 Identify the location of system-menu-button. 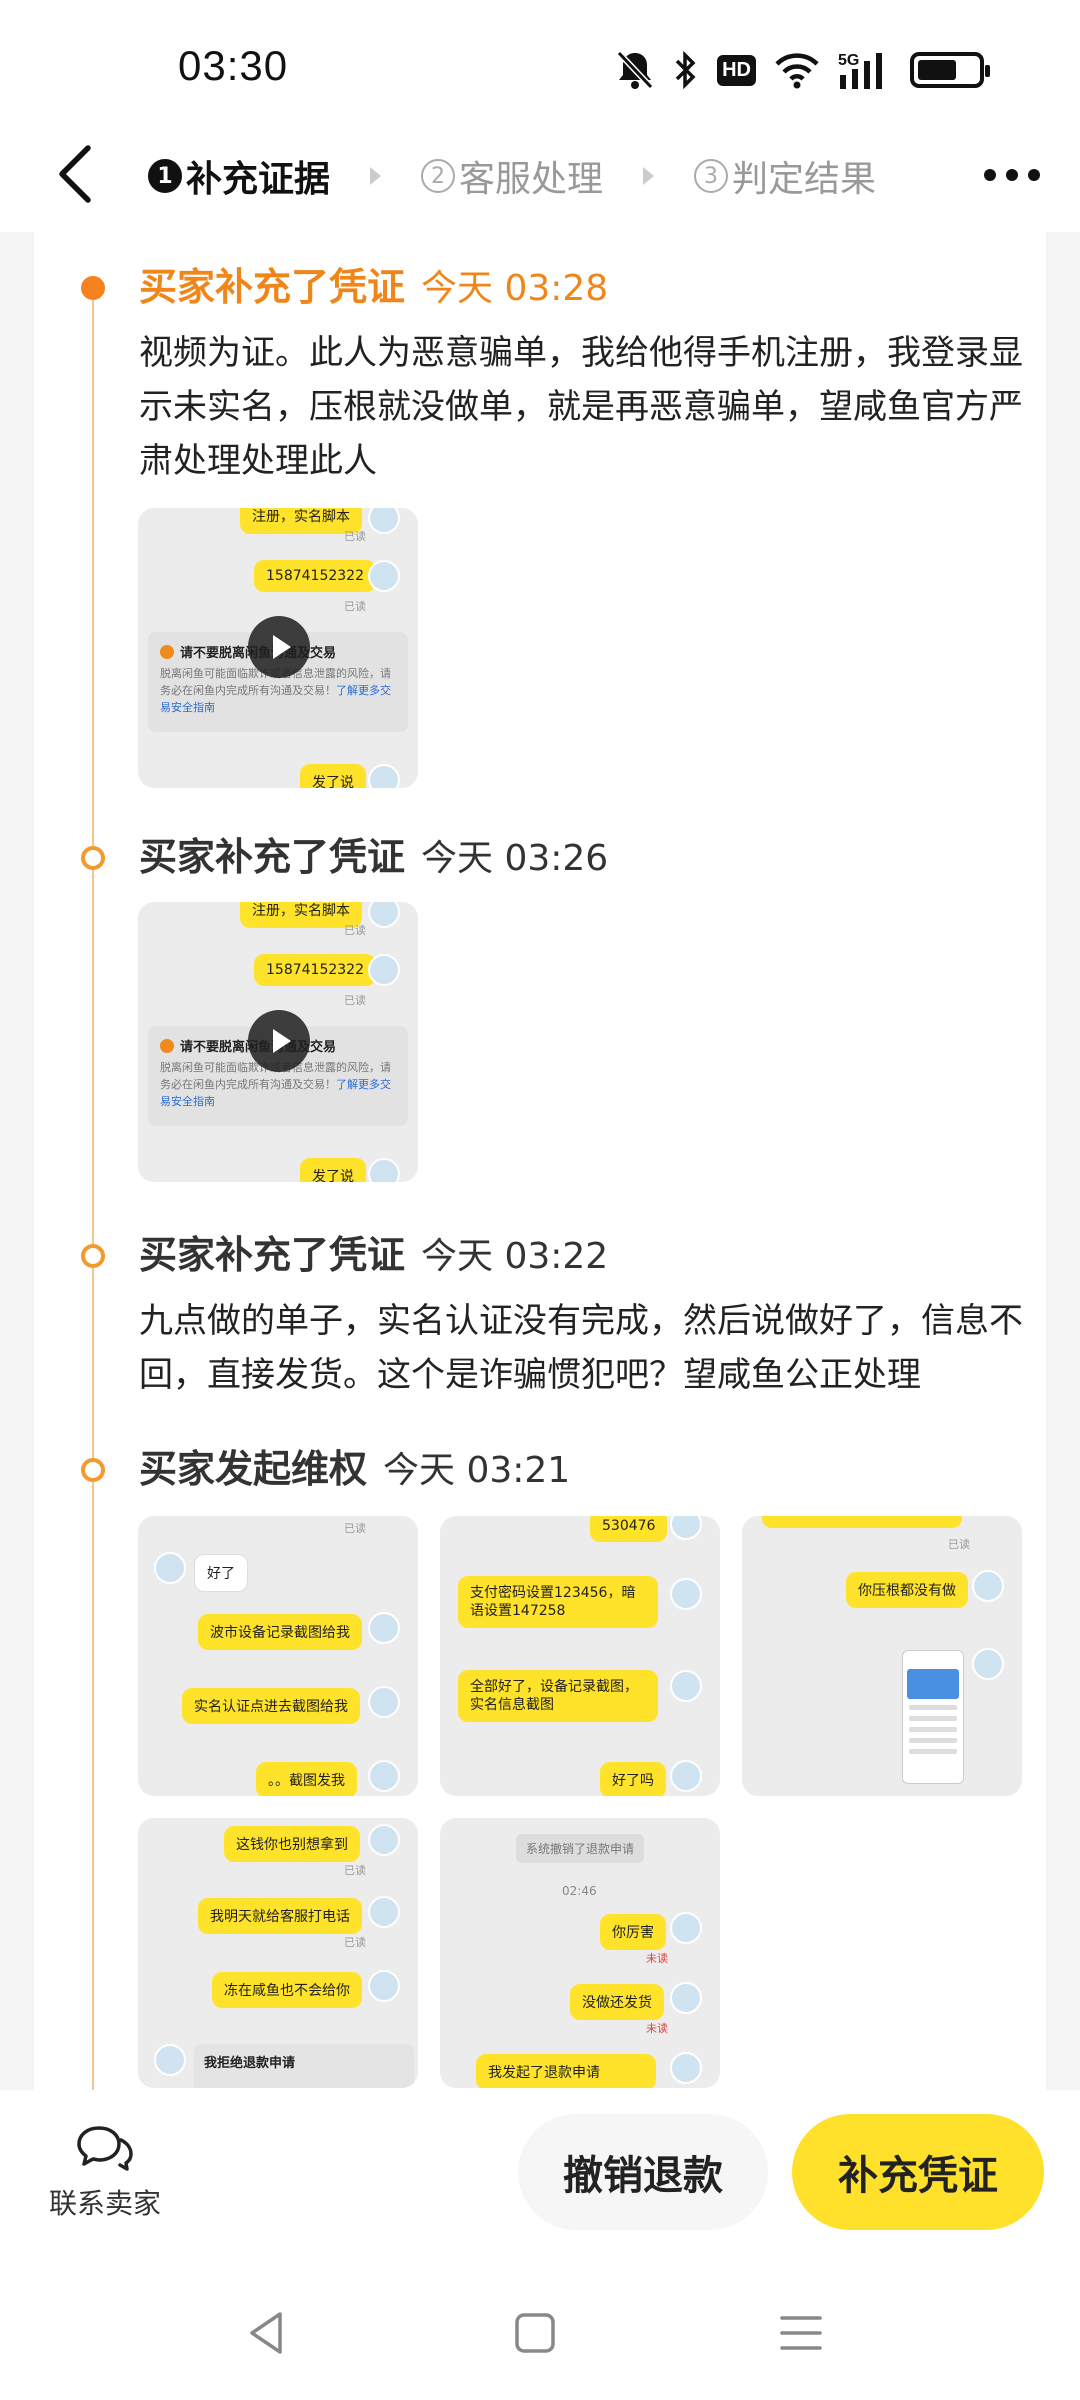
(801, 2333).